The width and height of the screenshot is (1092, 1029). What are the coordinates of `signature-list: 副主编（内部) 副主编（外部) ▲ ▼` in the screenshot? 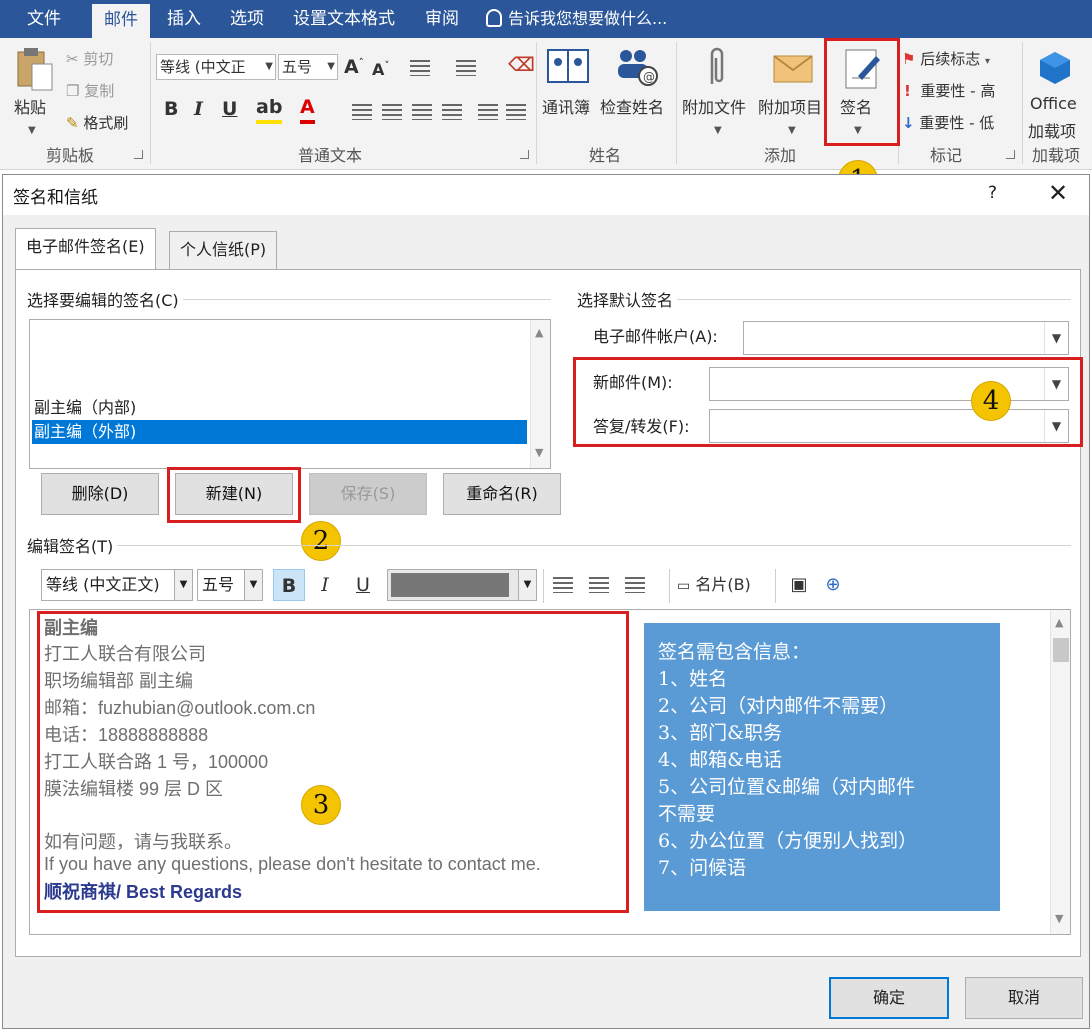 It's located at (290, 394).